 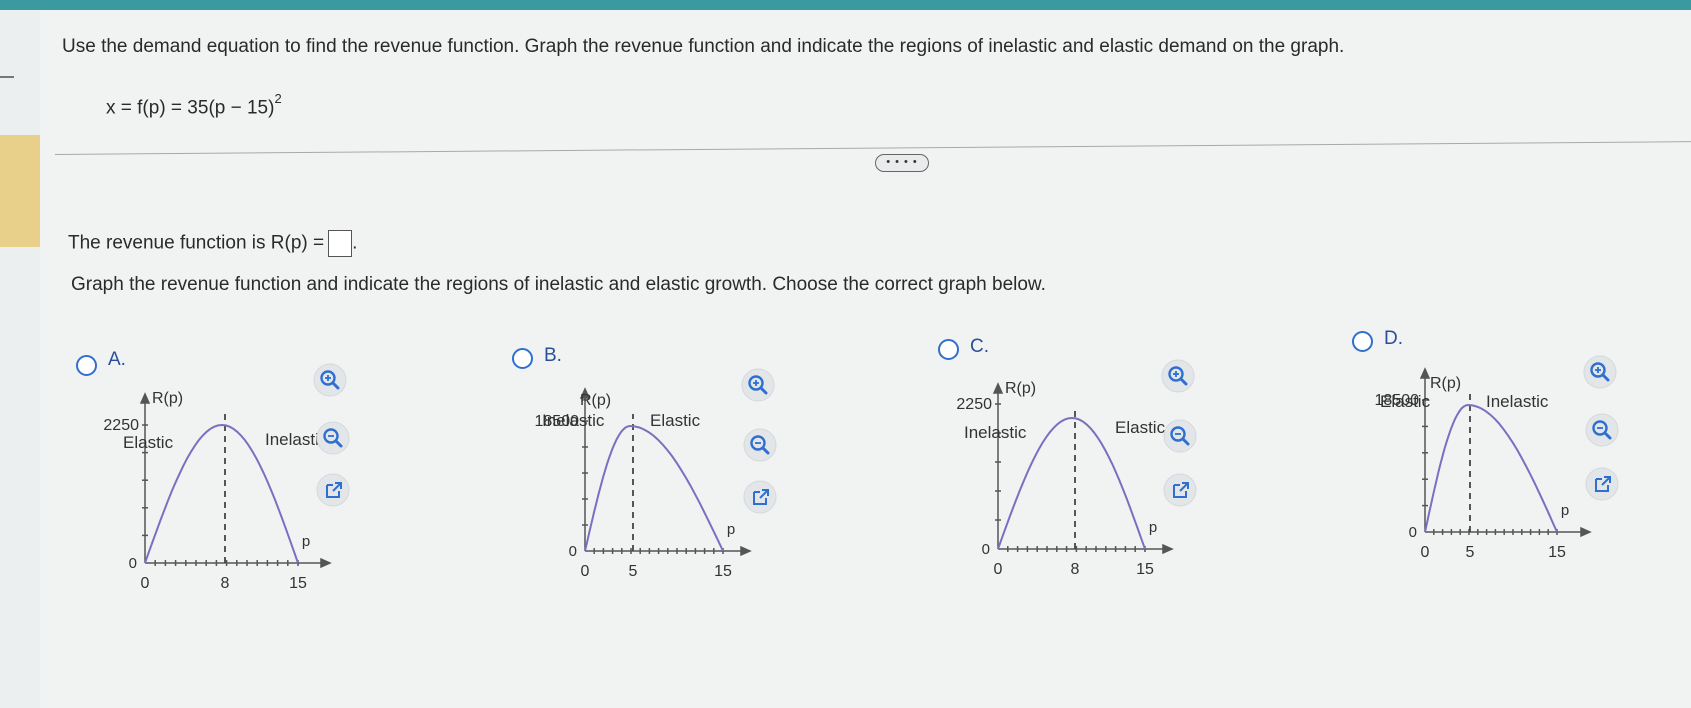 I want to click on option-c-radio, so click(x=948, y=349).